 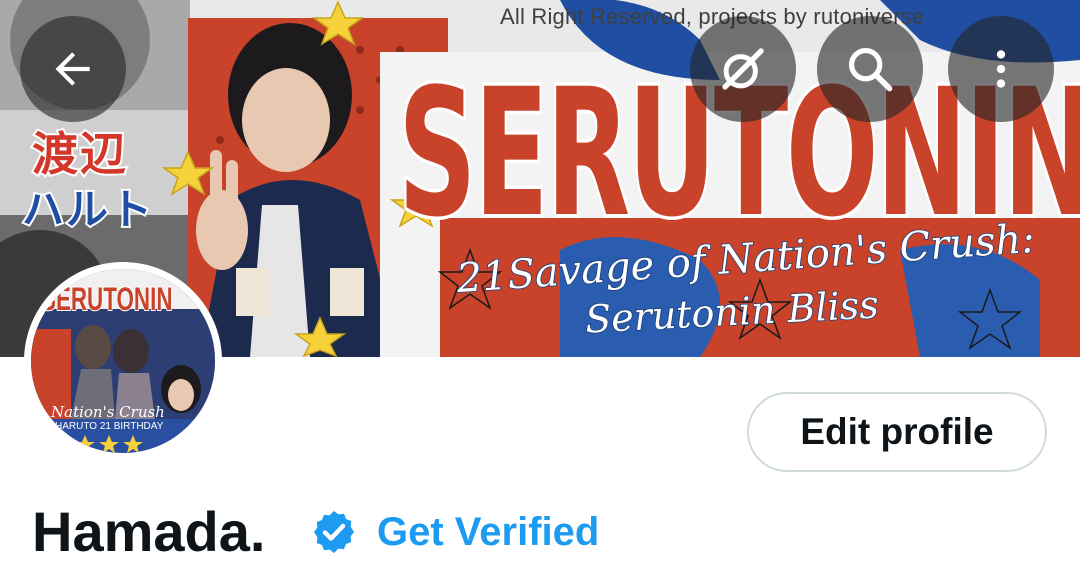 I want to click on search-icon, so click(x=870, y=69).